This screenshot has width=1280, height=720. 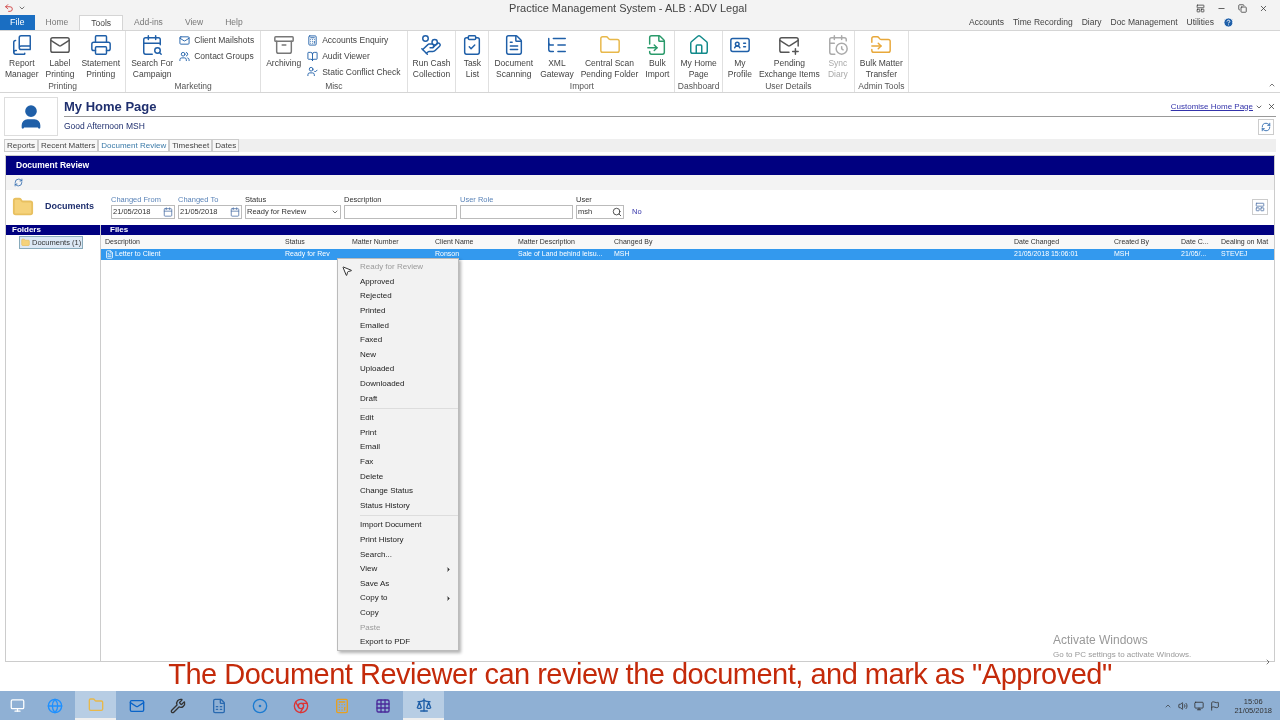 I want to click on page-tab: Dates, so click(x=226, y=145).